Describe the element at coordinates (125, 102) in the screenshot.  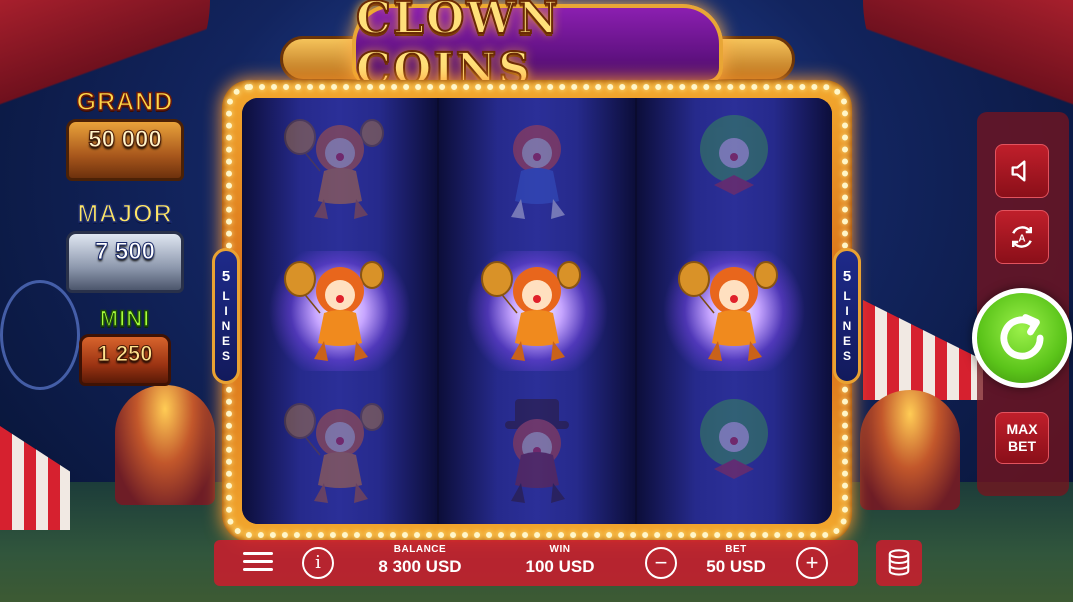
I see `jackpot-grand-label: GRAND` at that location.